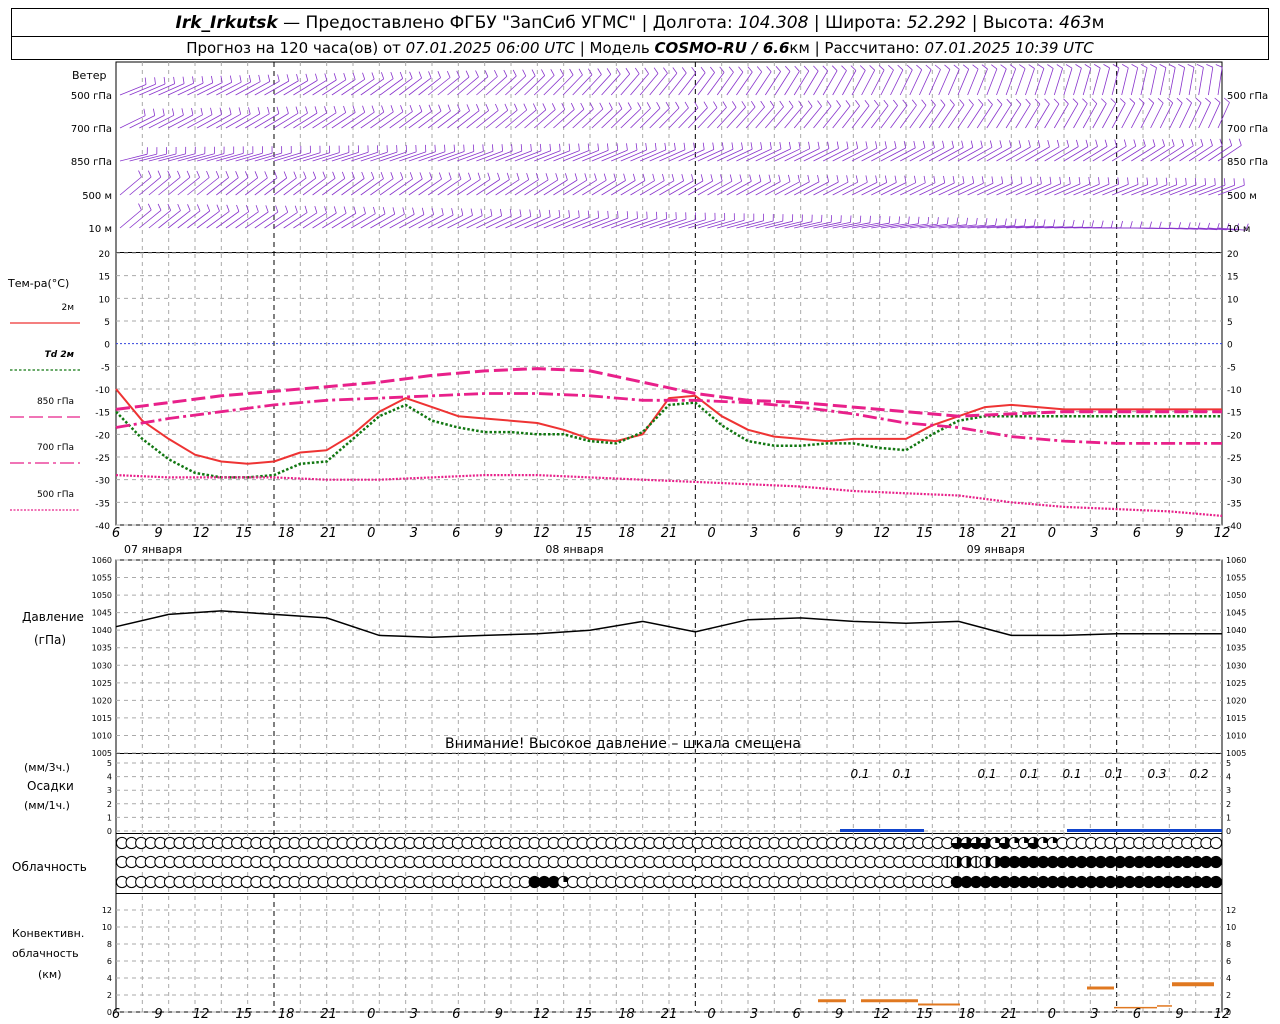  What do you see at coordinates (1228, 804) in the screenshot?
I see `precip-tick-right: 2` at bounding box center [1228, 804].